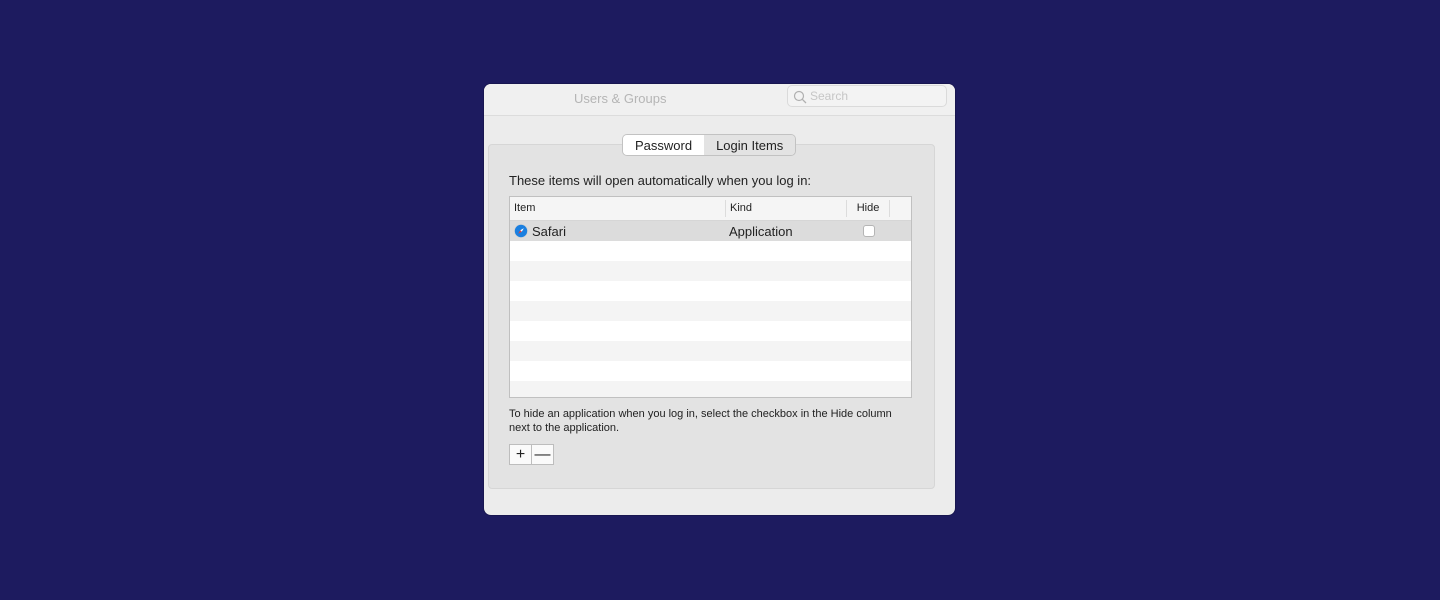  I want to click on item-name: Safari, so click(549, 231).